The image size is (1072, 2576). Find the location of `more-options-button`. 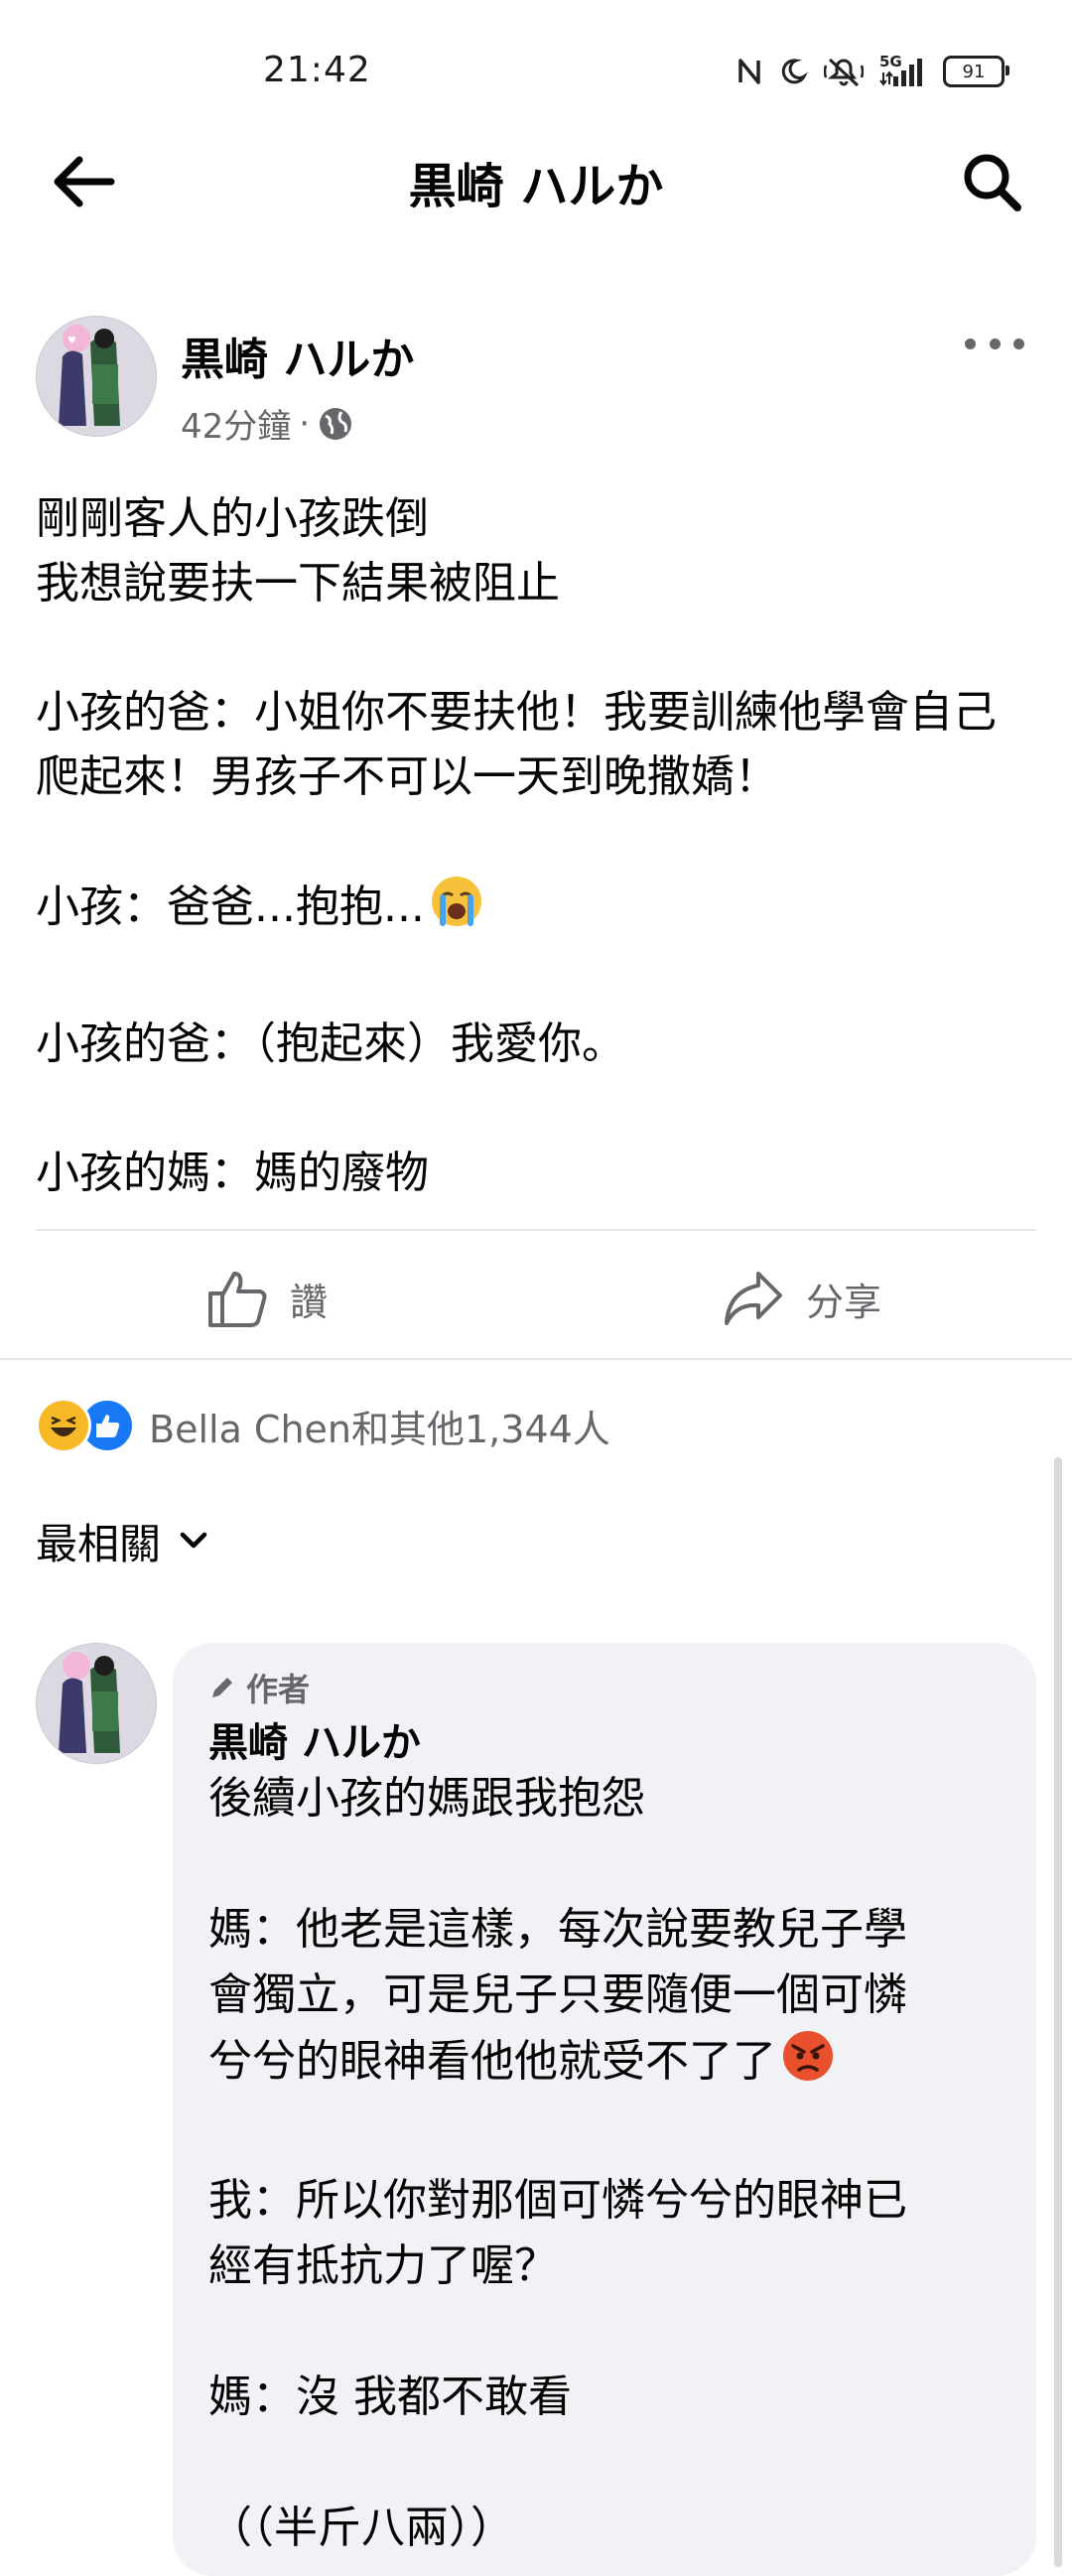

more-options-button is located at coordinates (994, 343).